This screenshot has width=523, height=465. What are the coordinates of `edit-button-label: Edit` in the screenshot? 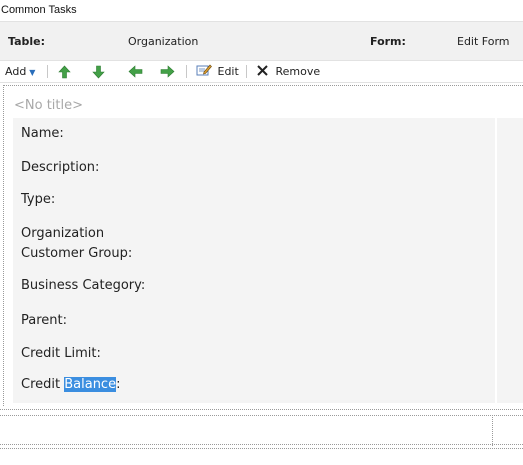 It's located at (228, 71).